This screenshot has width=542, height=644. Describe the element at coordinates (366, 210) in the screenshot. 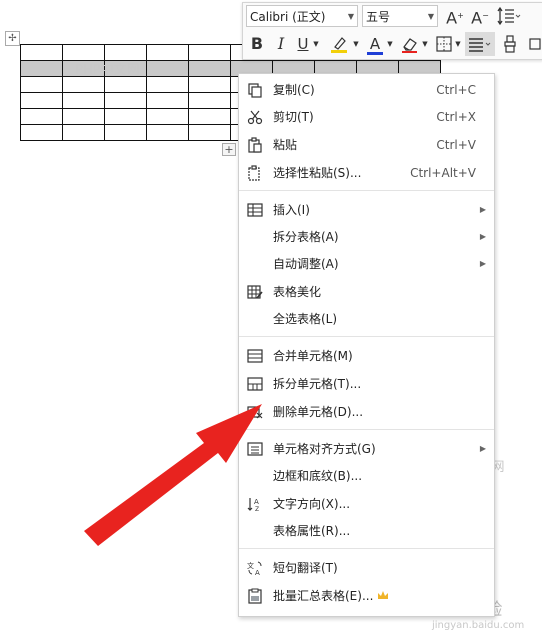

I see `menu-item-insert: 插入(I) ▶` at that location.